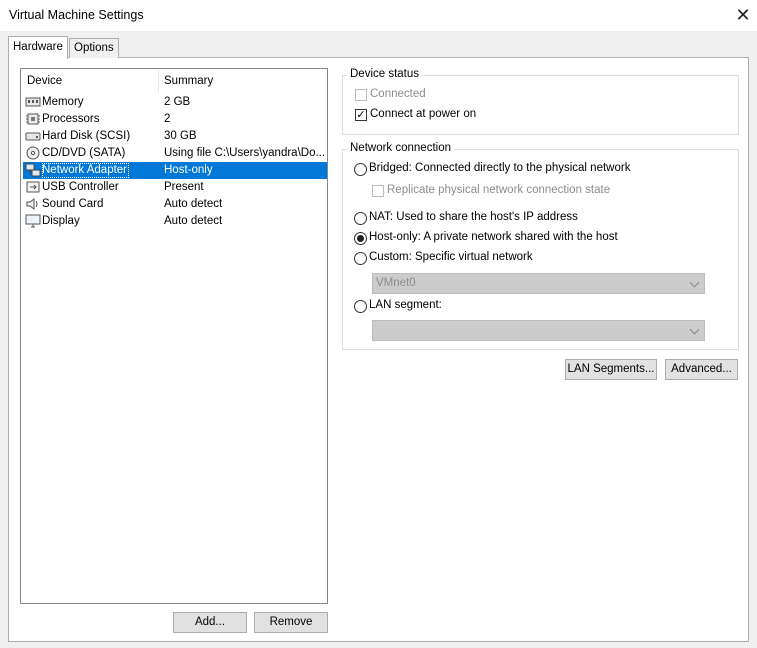 The width and height of the screenshot is (757, 648). I want to click on lan-segment-radio, so click(360, 306).